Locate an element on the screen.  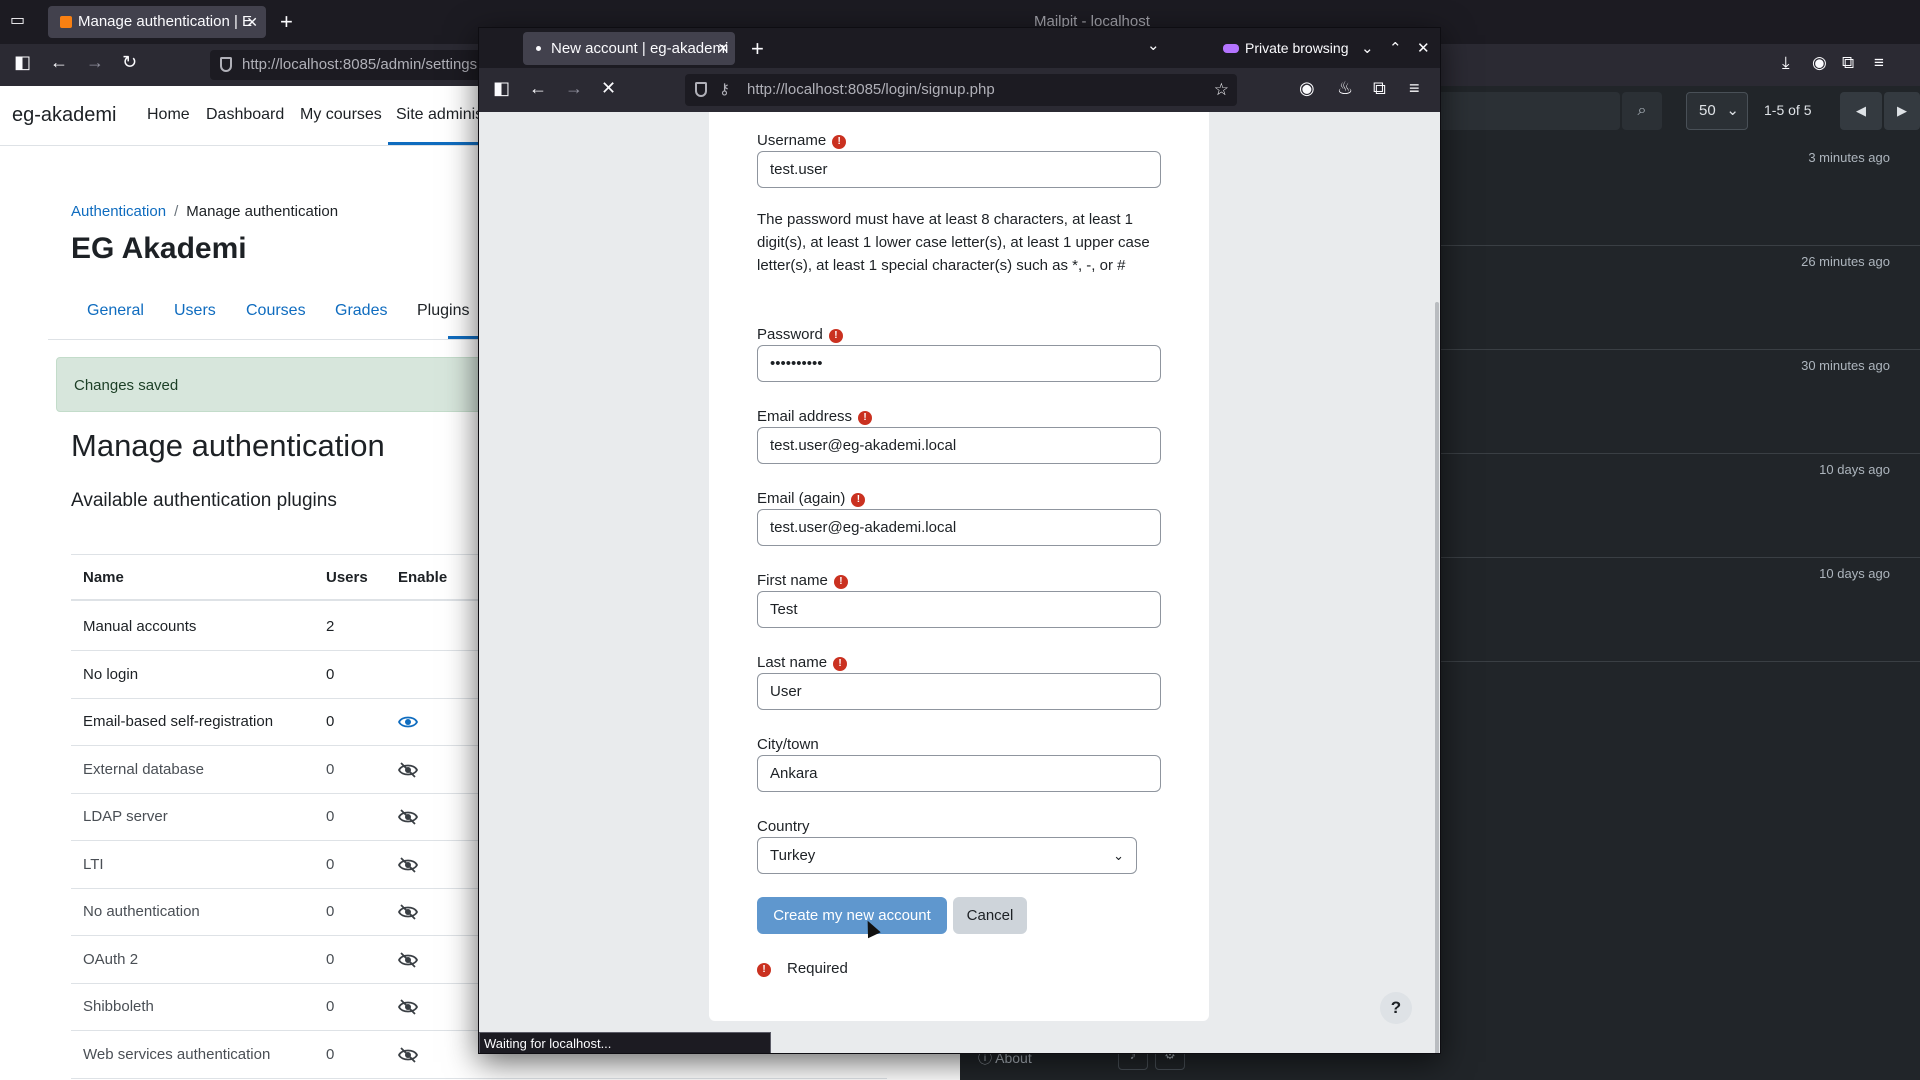
tab-general: General is located at coordinates (115, 311).